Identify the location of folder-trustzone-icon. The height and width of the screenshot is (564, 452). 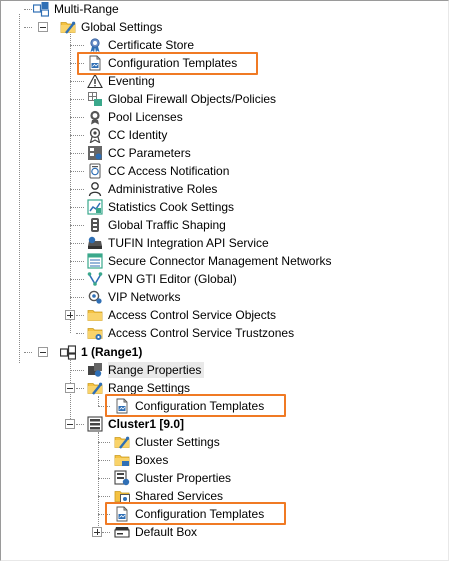
(95, 333).